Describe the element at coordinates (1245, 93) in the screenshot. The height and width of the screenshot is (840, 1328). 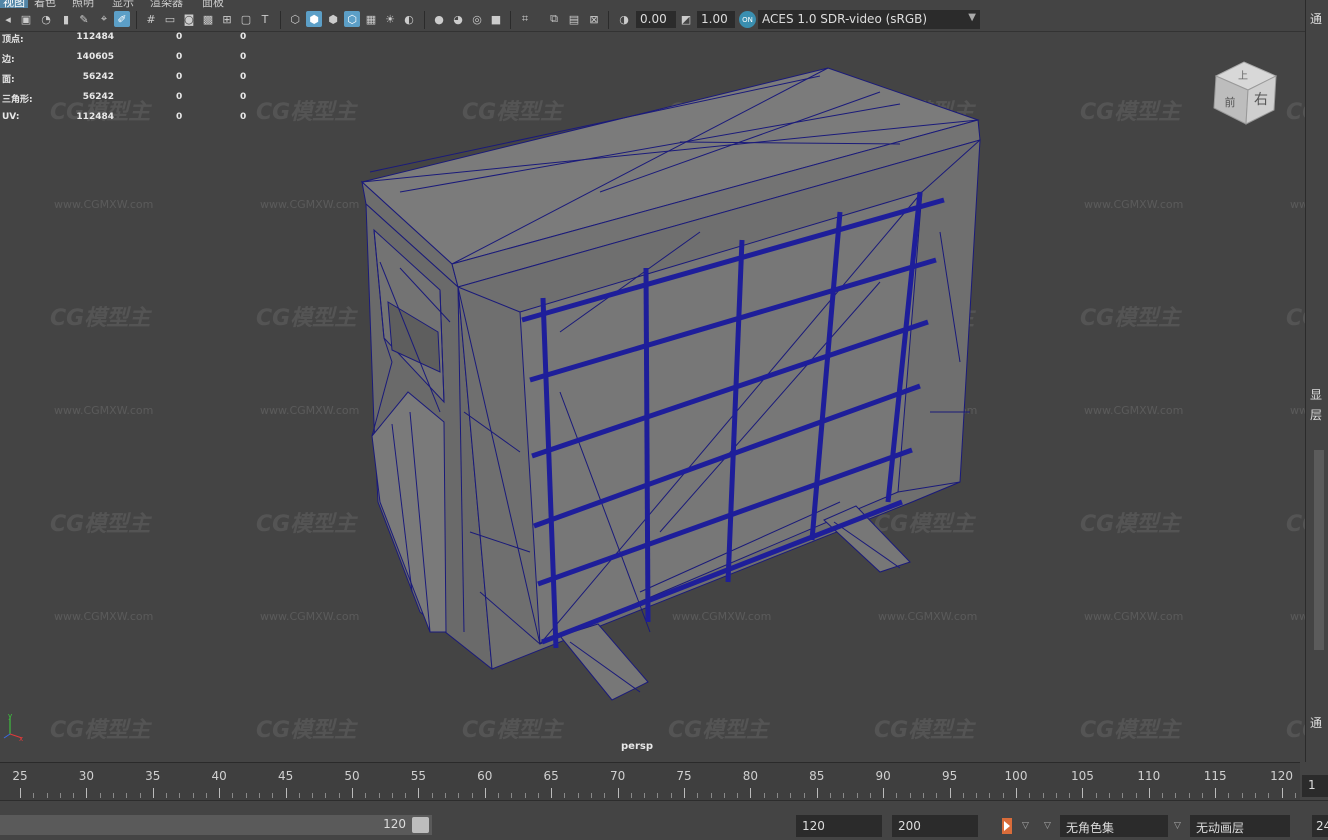
I see `viewcube-icon: 上 前 右` at that location.